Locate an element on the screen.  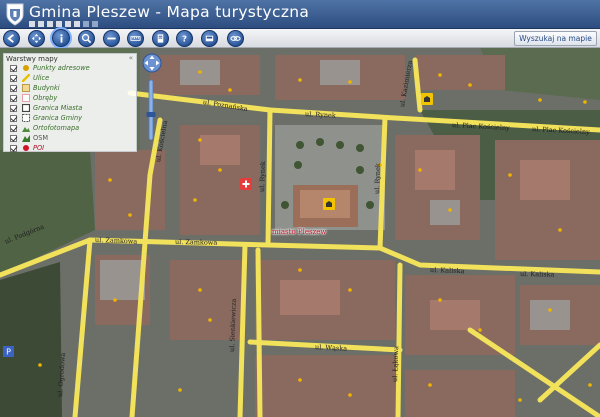
help-icon: ? is located at coordinates (184, 39).